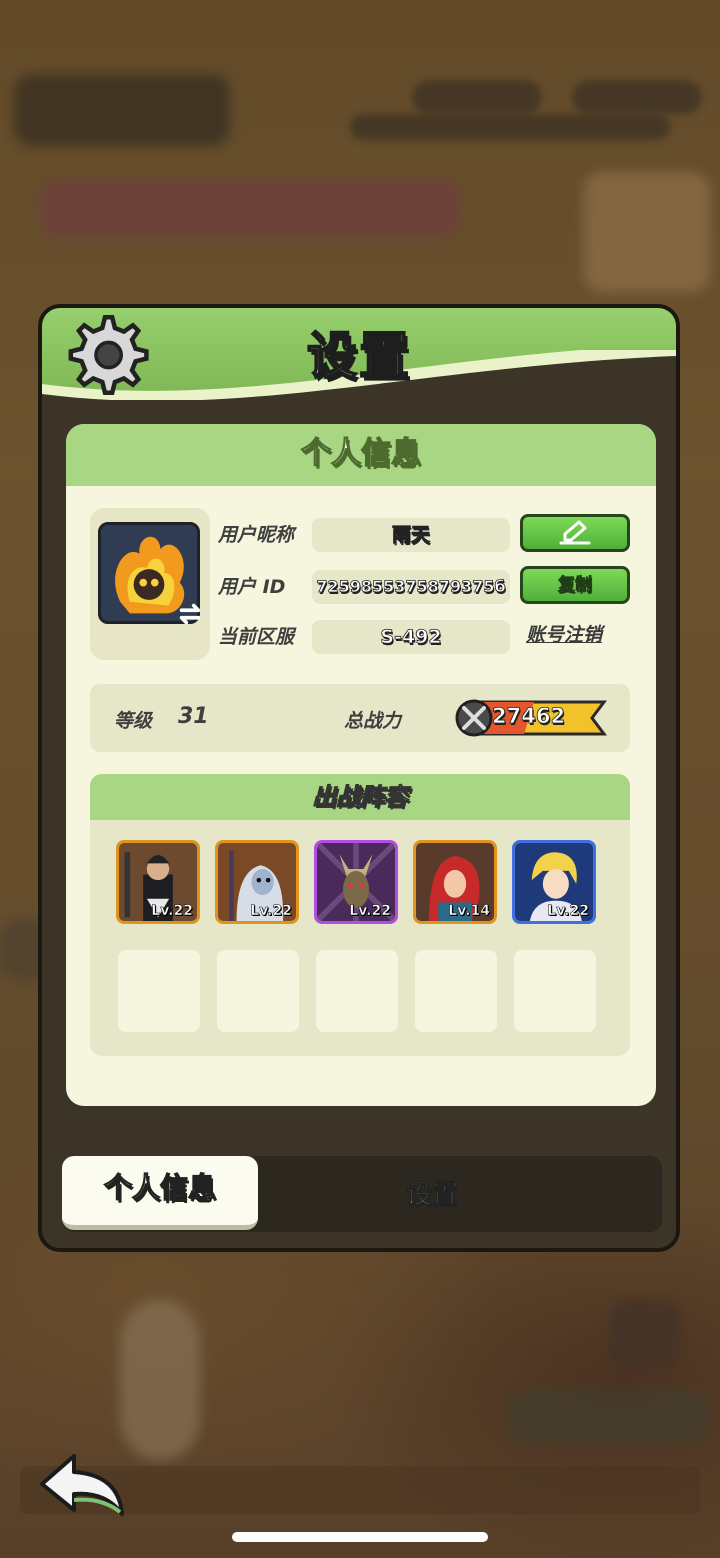  I want to click on nickname-label: 用户昵称, so click(256, 535).